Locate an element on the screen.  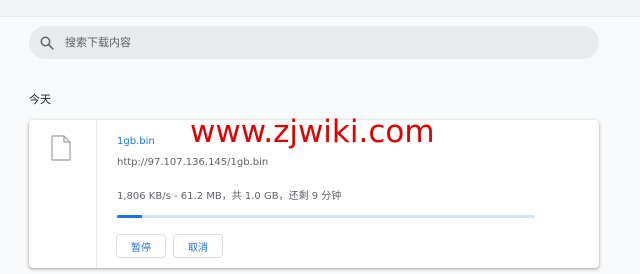
search-icon is located at coordinates (47, 43).